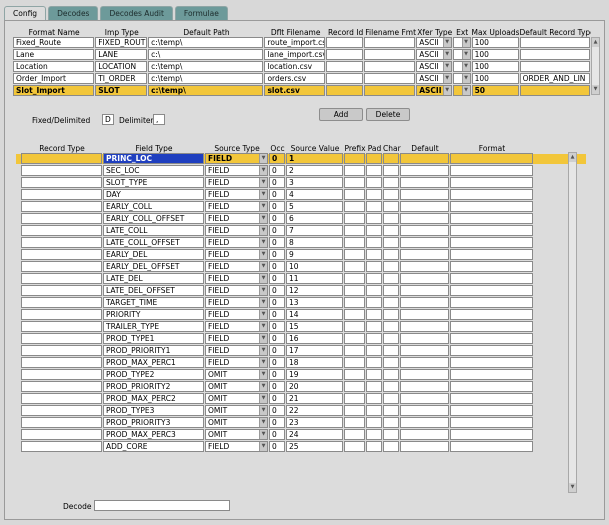 This screenshot has height=525, width=609. Describe the element at coordinates (153, 338) in the screenshot. I see `field-cell-field-type: PROD_TYPE1` at that location.